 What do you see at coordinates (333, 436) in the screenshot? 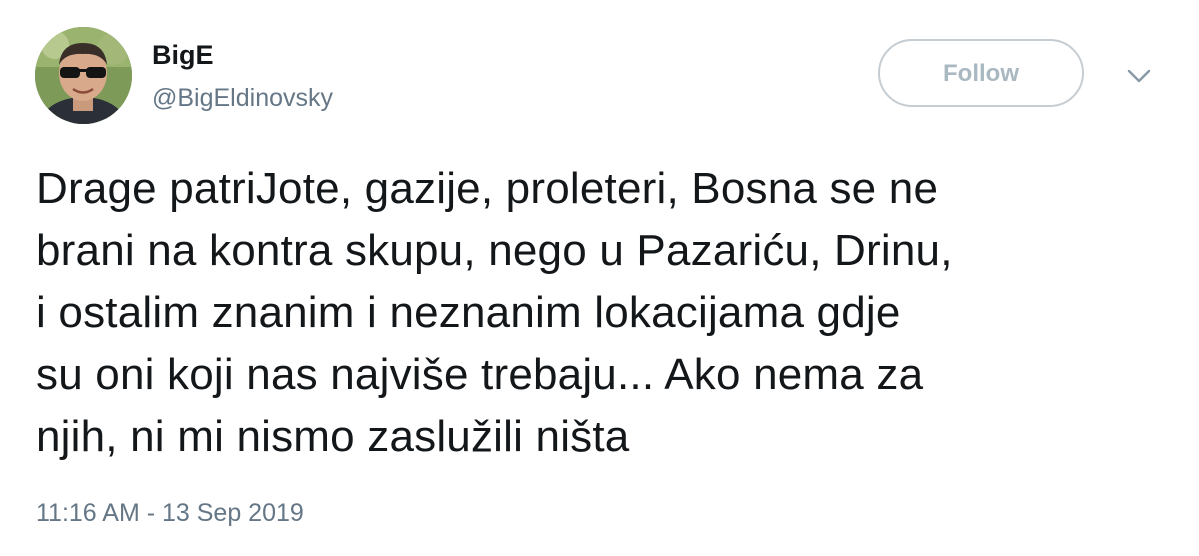
I see `tweet-text-line: njih, ni mi nismo zaslužili ništa` at bounding box center [333, 436].